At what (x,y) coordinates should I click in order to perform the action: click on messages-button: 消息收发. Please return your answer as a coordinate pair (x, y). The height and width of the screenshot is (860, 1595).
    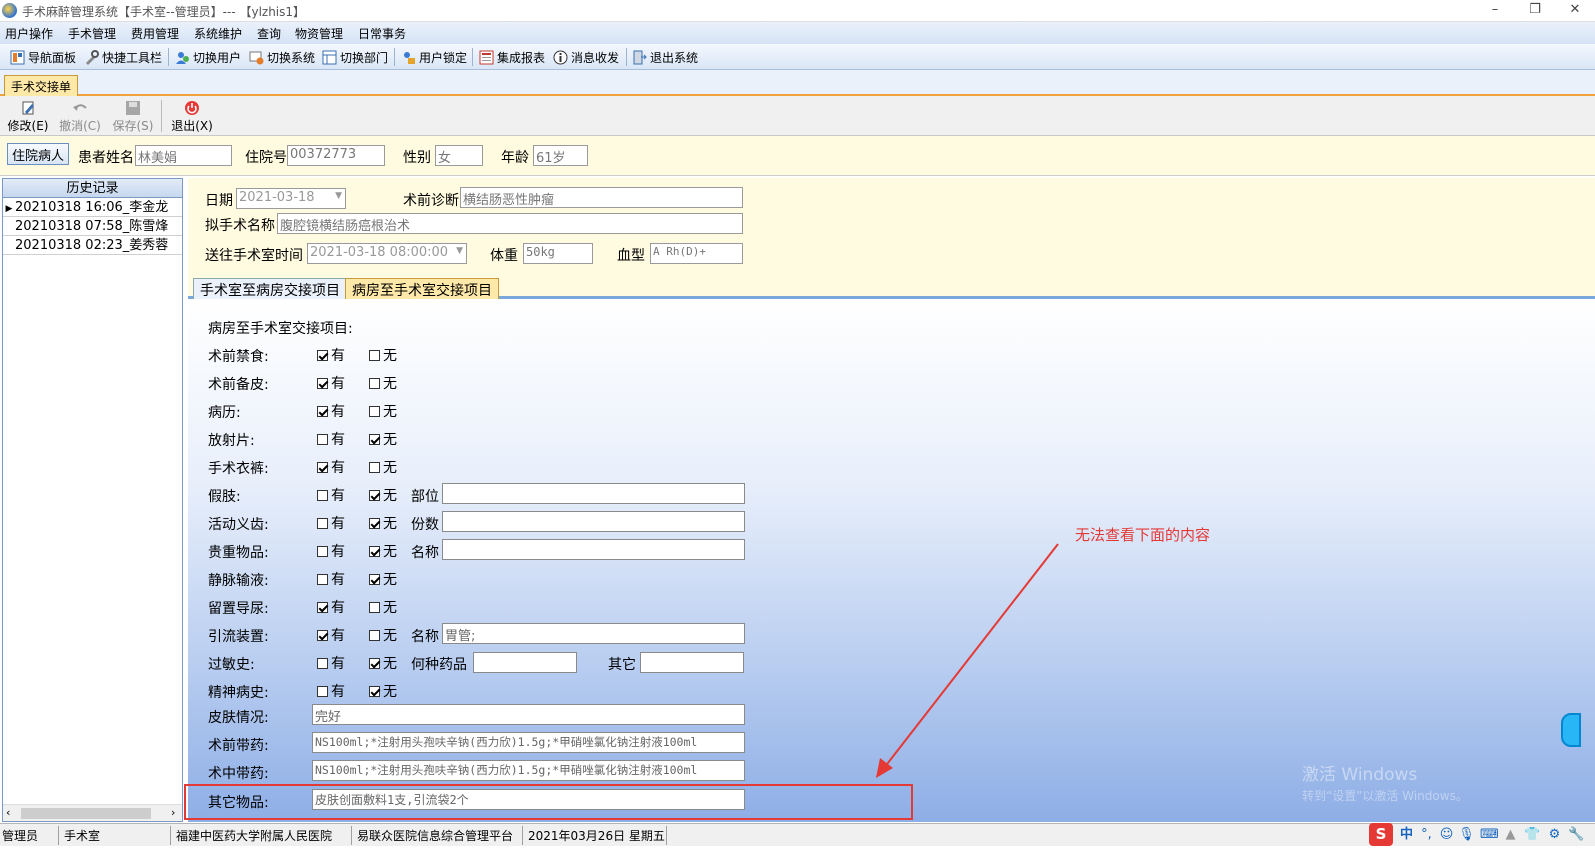
    Looking at the image, I should click on (586, 57).